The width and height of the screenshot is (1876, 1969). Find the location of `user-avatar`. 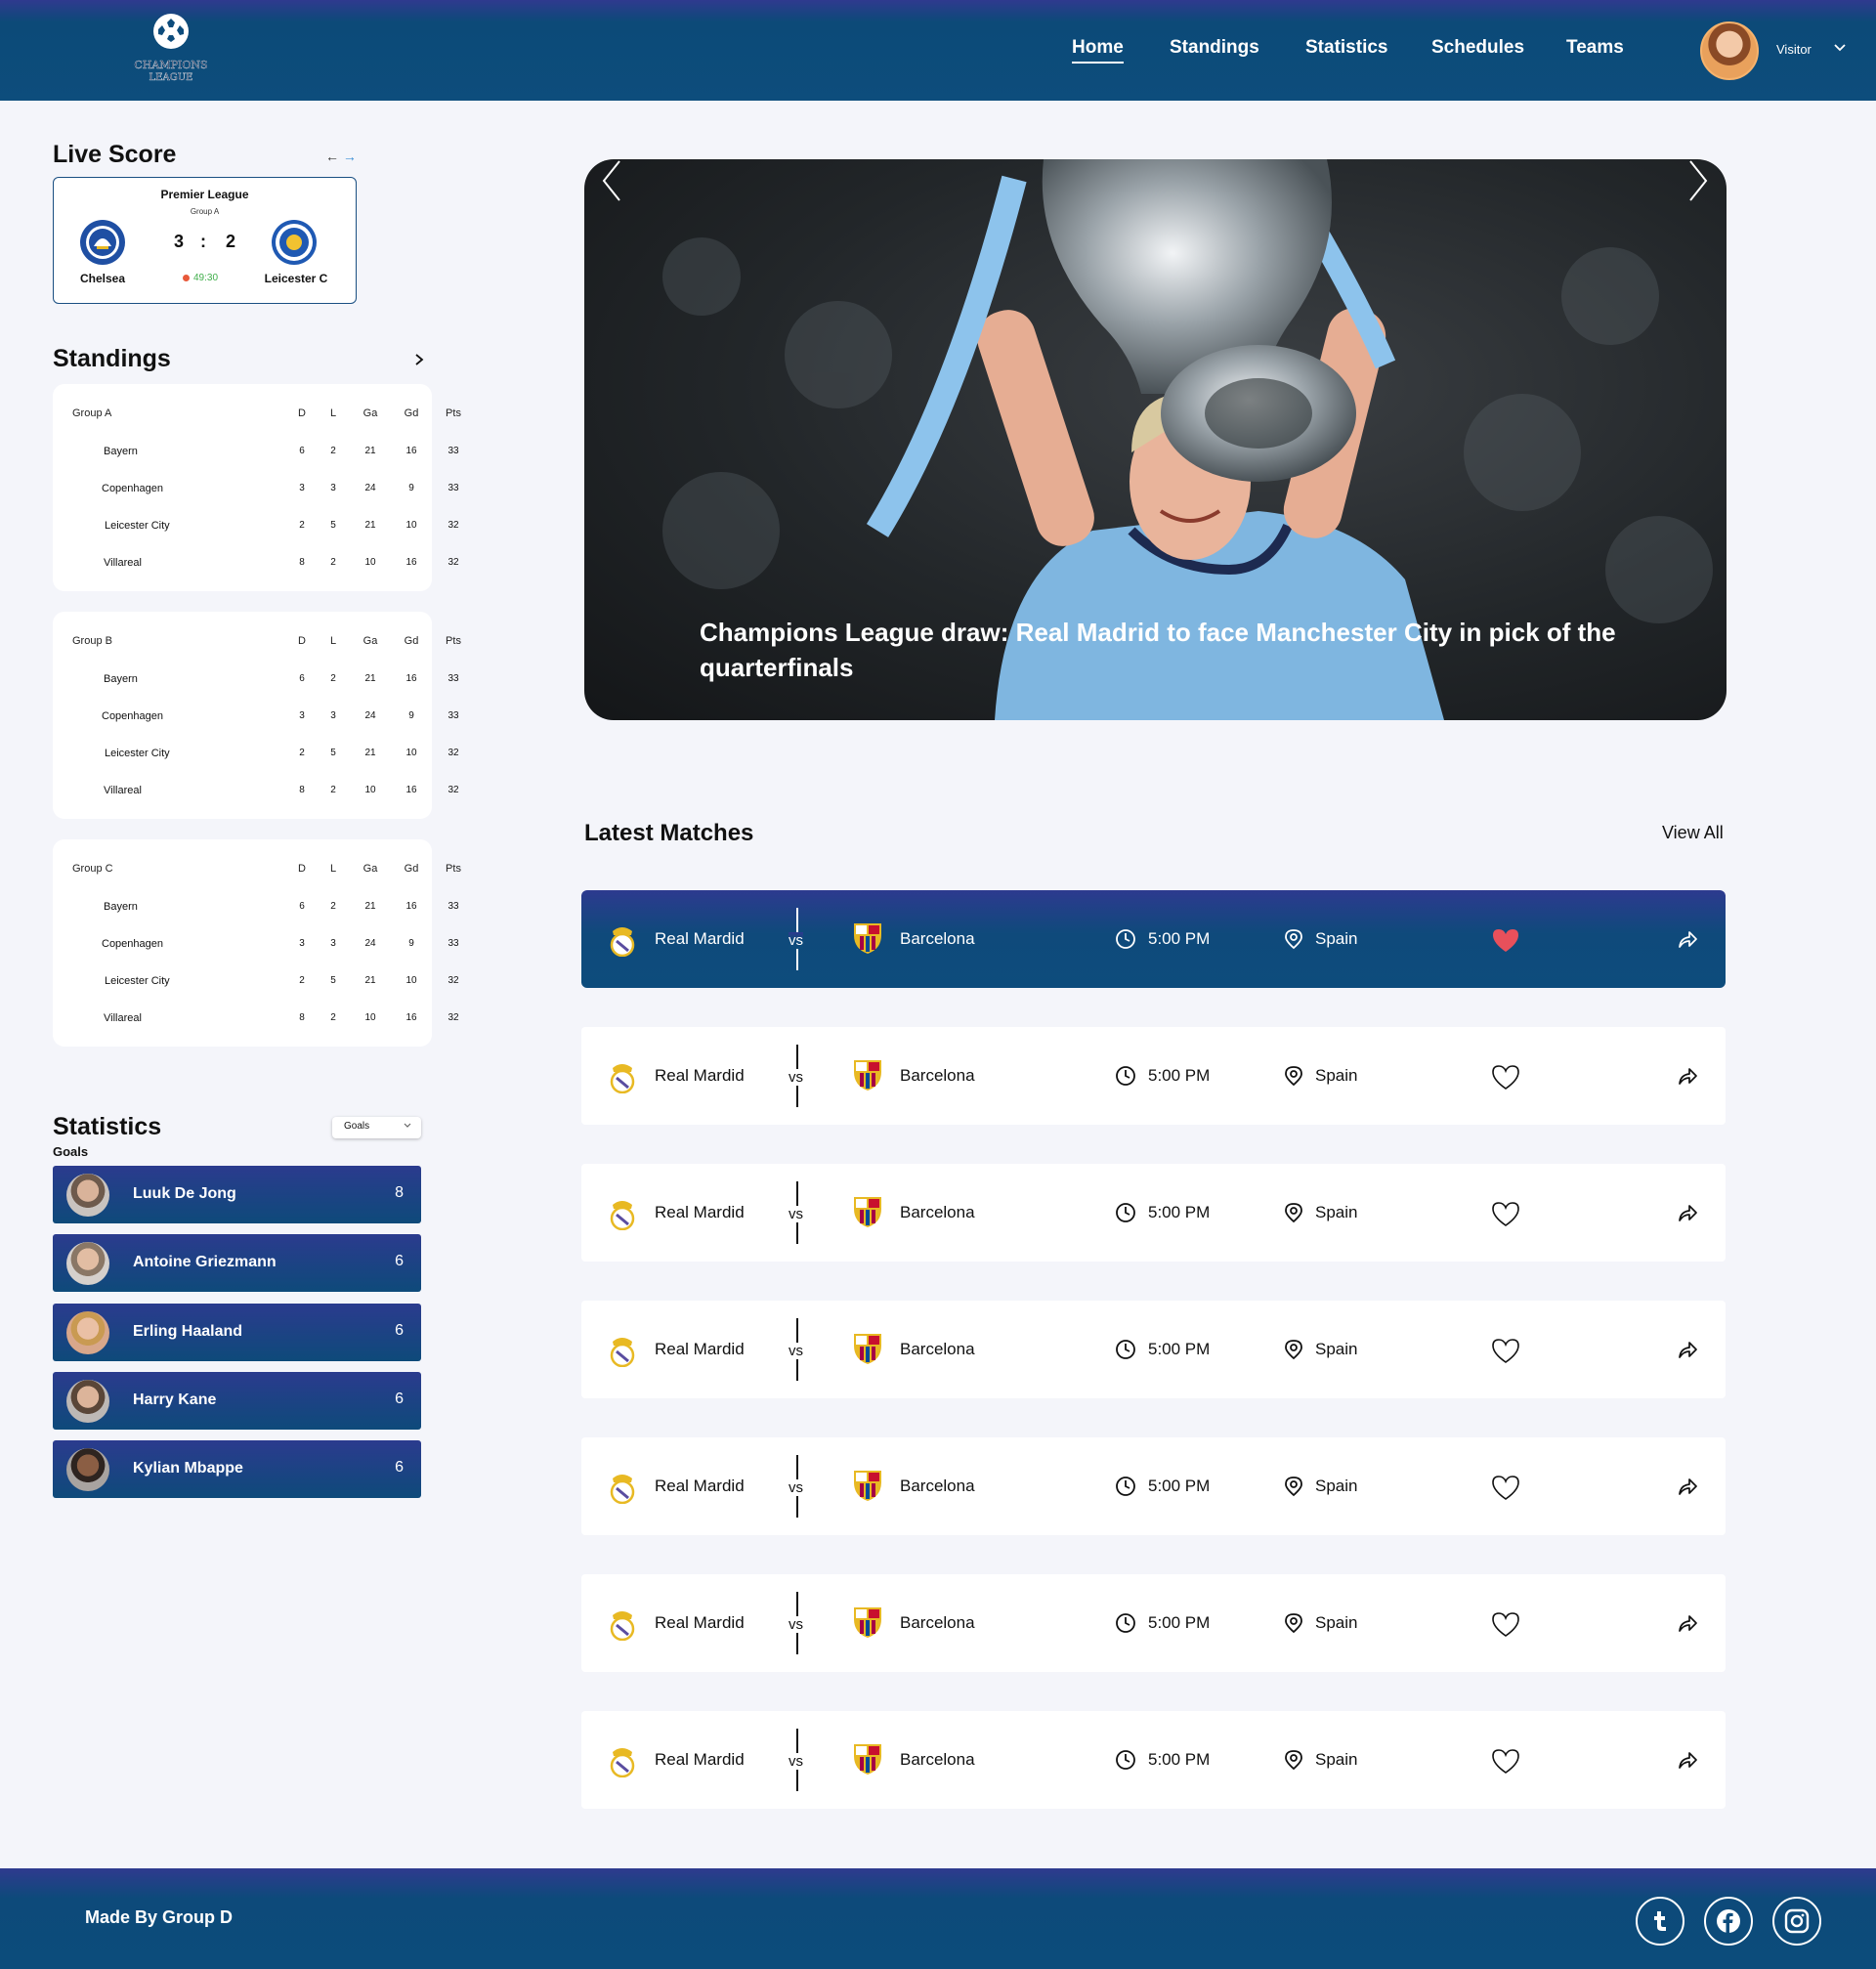

user-avatar is located at coordinates (1729, 50).